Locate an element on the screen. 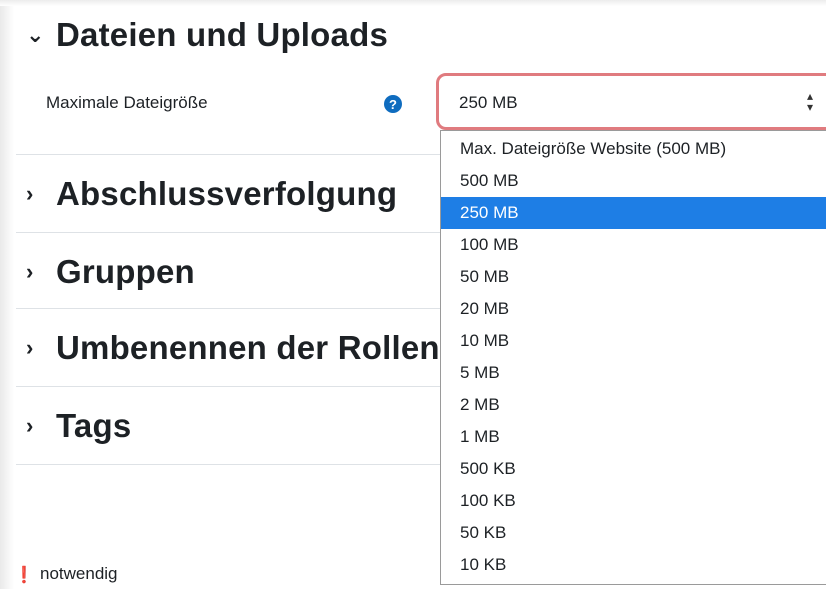  dropdown-option: 100 MB is located at coordinates (633, 245).